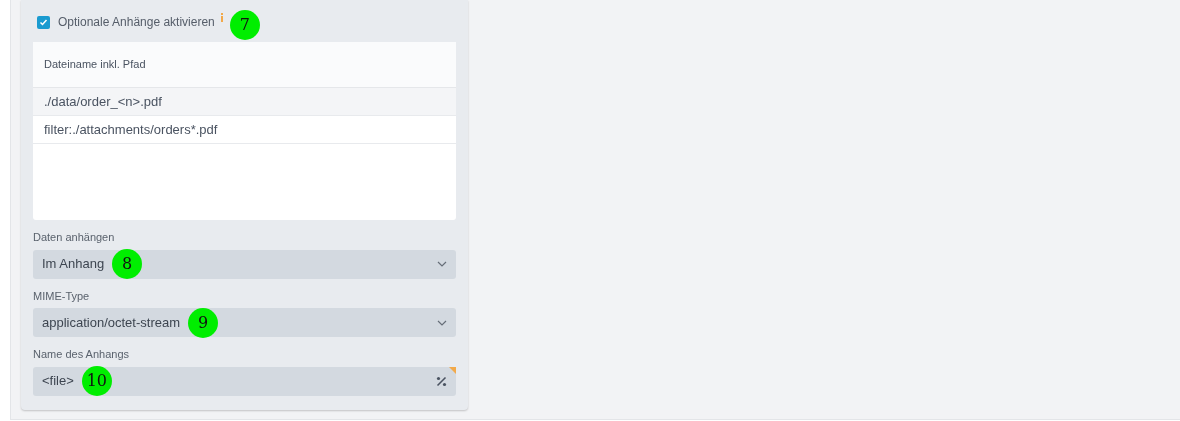 Image resolution: width=1180 pixels, height=421 pixels. I want to click on callout-marker: 7, so click(244, 25).